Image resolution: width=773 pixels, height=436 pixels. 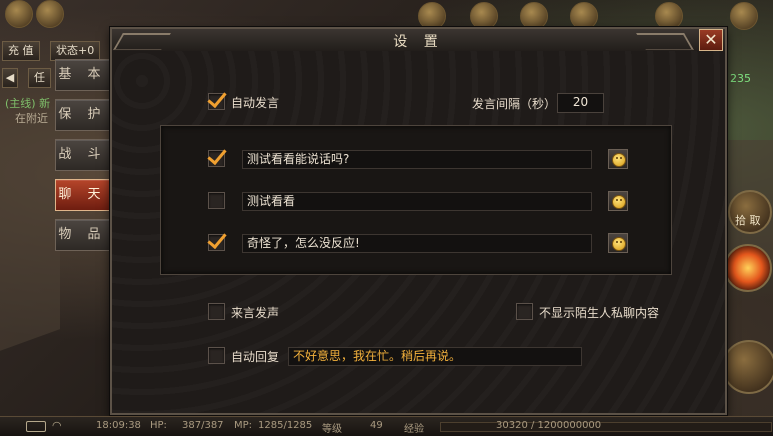 What do you see at coordinates (599, 313) in the screenshot?
I see `hide-stranger-pm-label: 不显示陌生人私聊内容` at bounding box center [599, 313].